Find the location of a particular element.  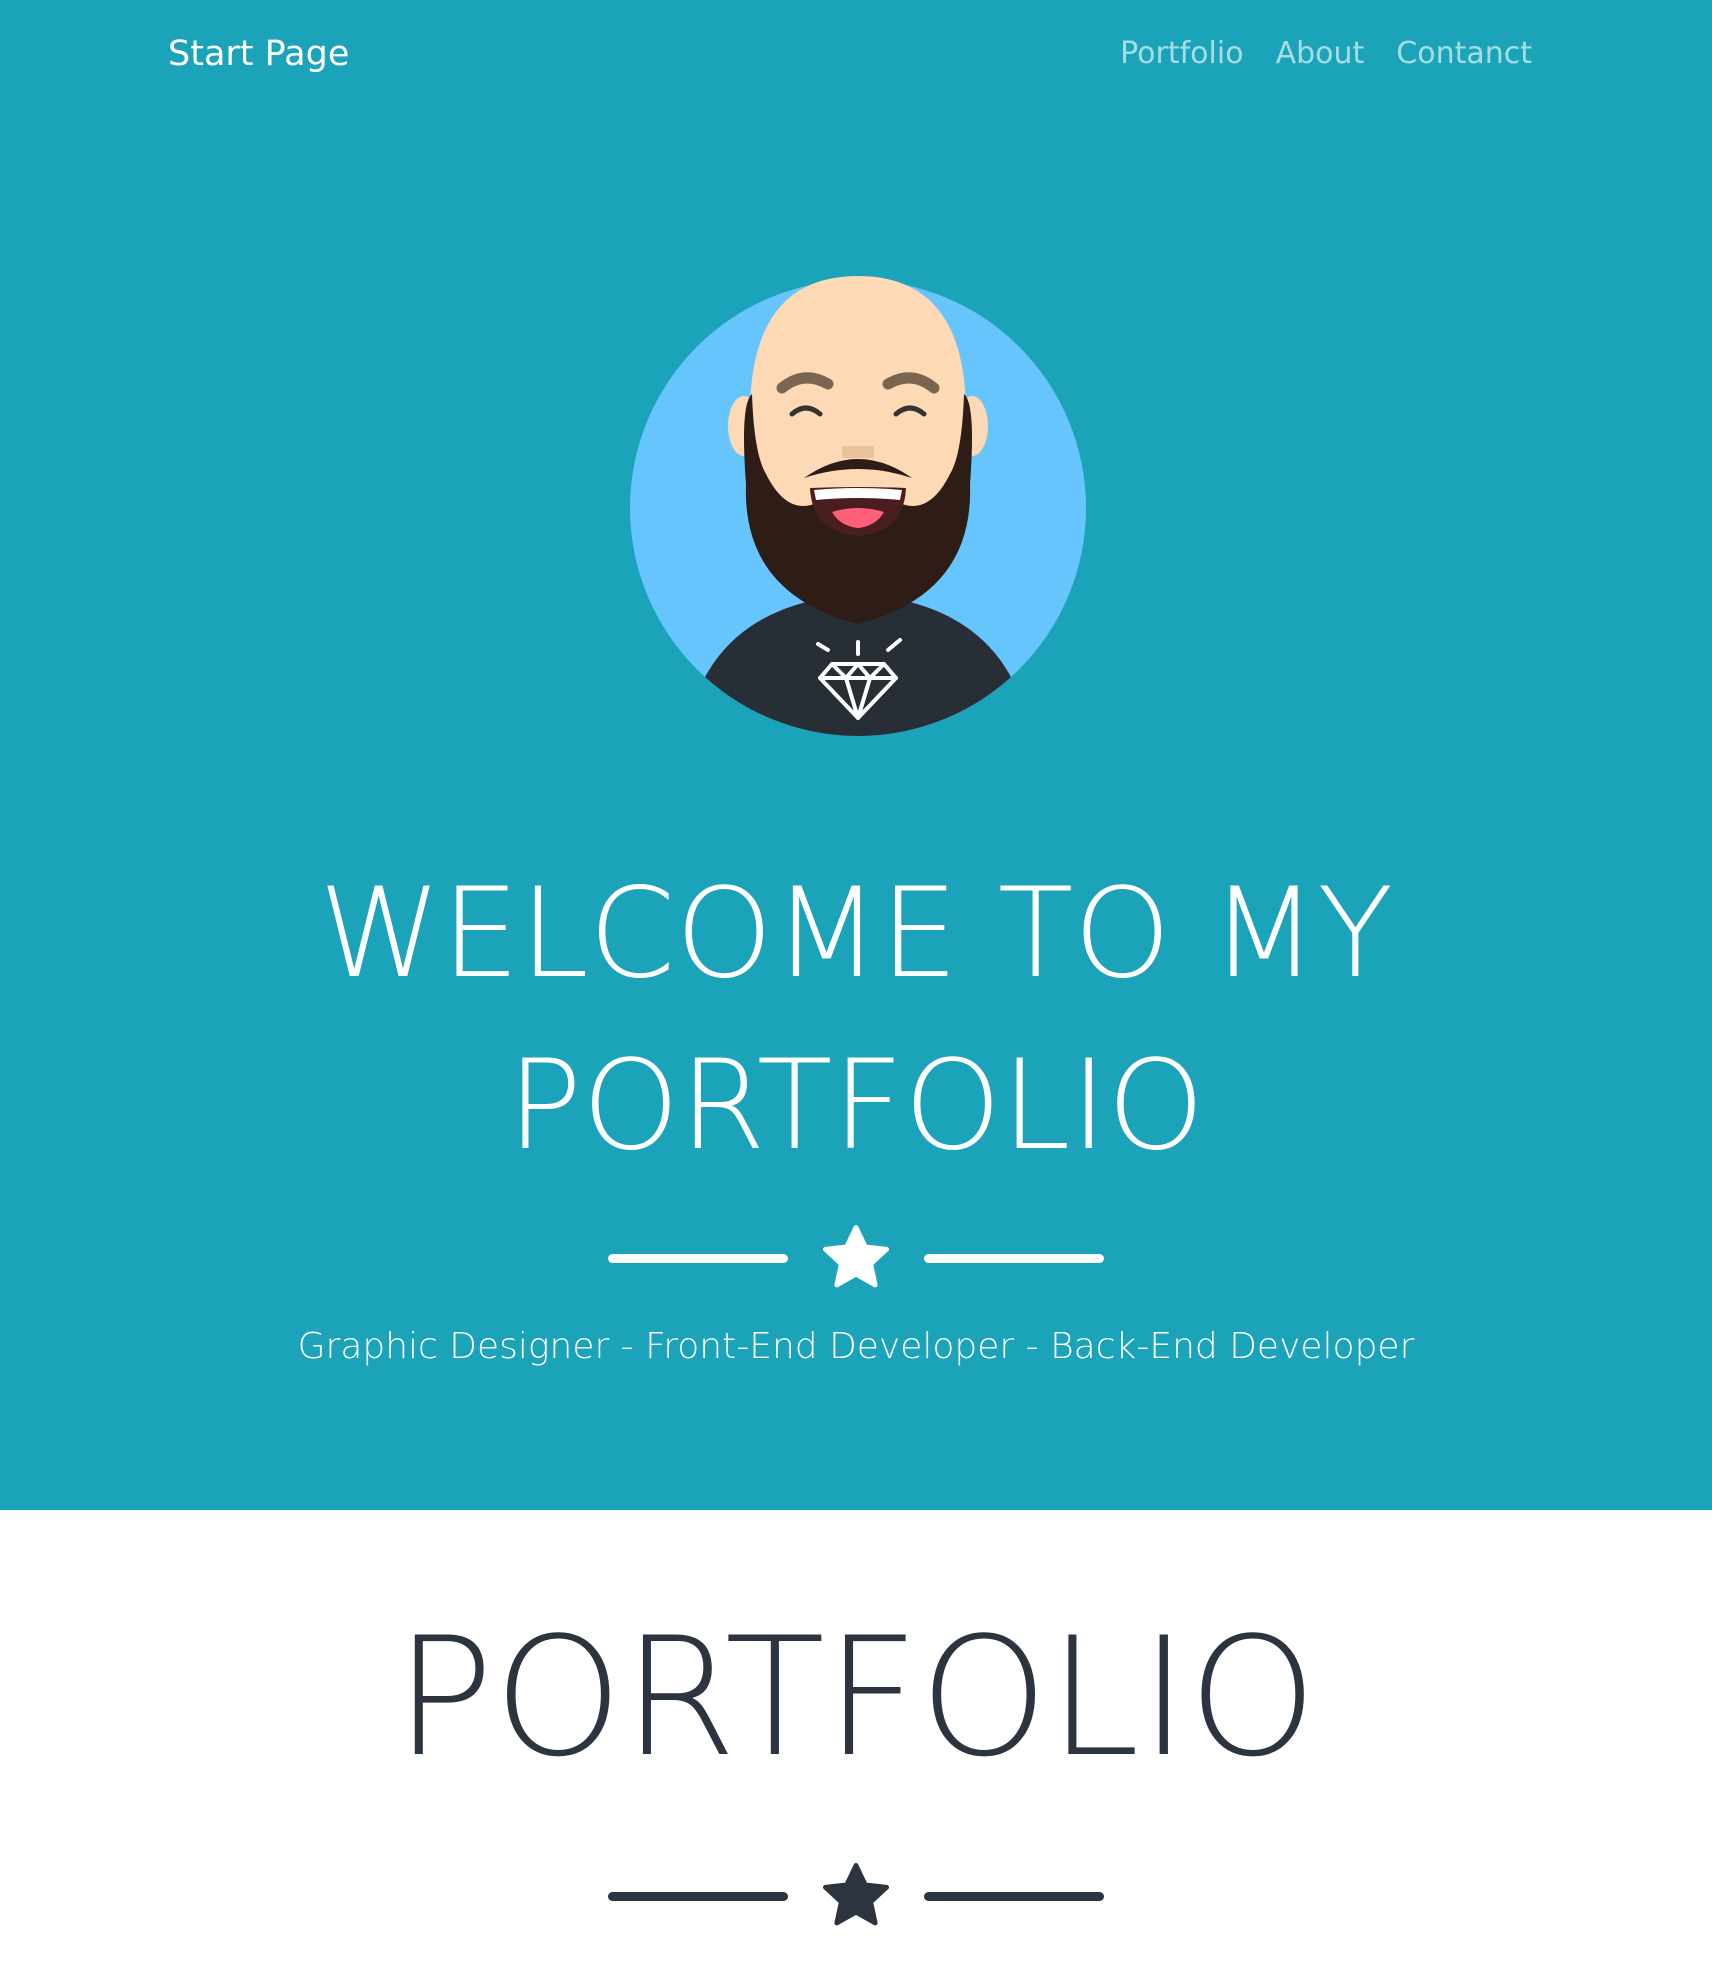

nav-link-portfolio: Portfolio is located at coordinates (1181, 53).